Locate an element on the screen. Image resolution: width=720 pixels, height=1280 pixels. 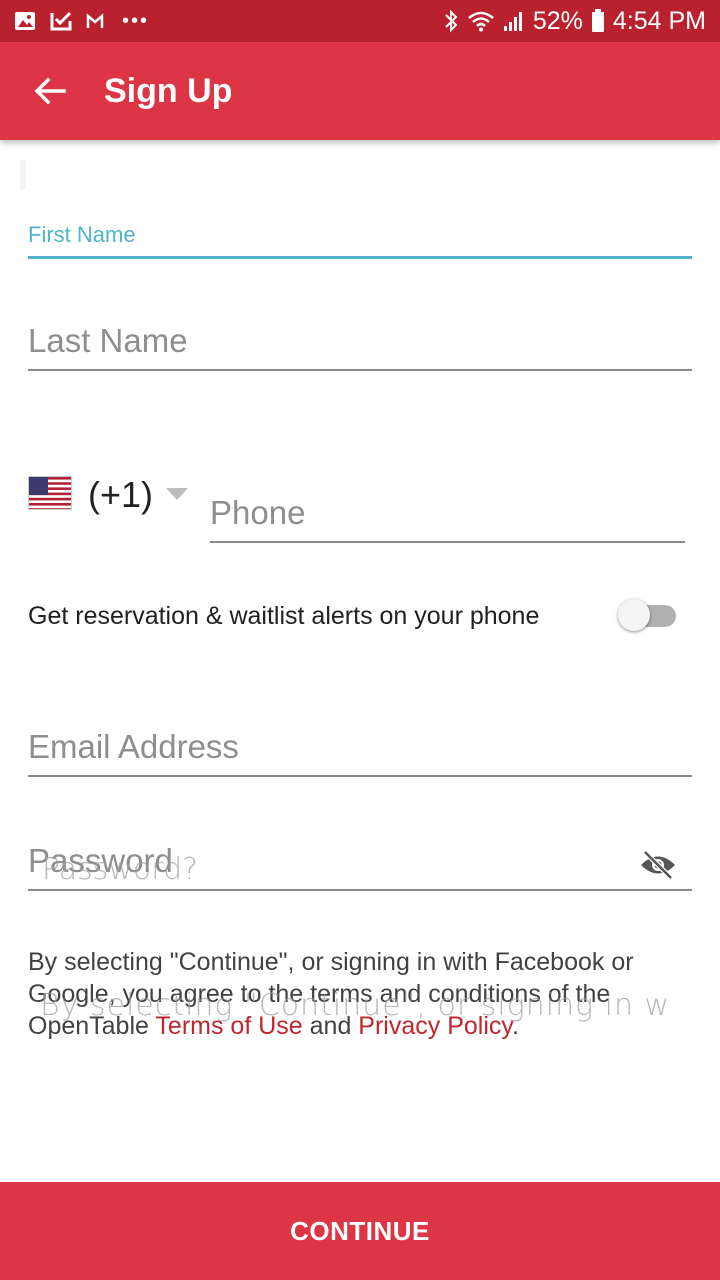
phone-field: Phone is located at coordinates (447, 519).